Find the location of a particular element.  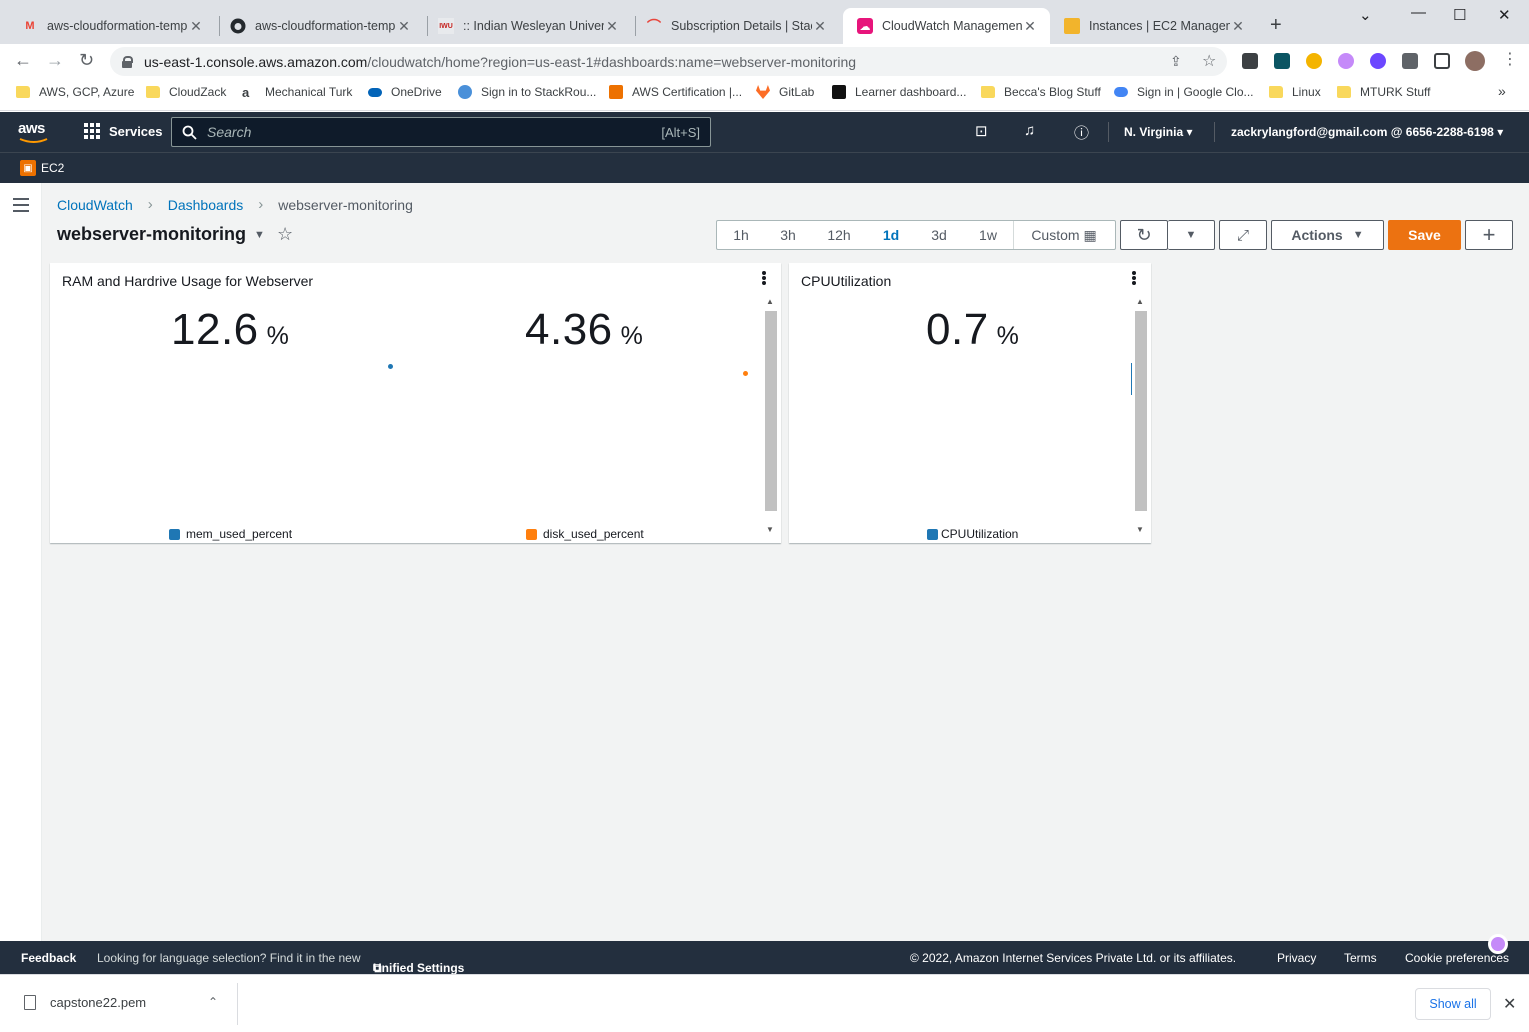

bookmark-mturk-stuff: MTURK Stuff is located at coordinates (1383, 92).